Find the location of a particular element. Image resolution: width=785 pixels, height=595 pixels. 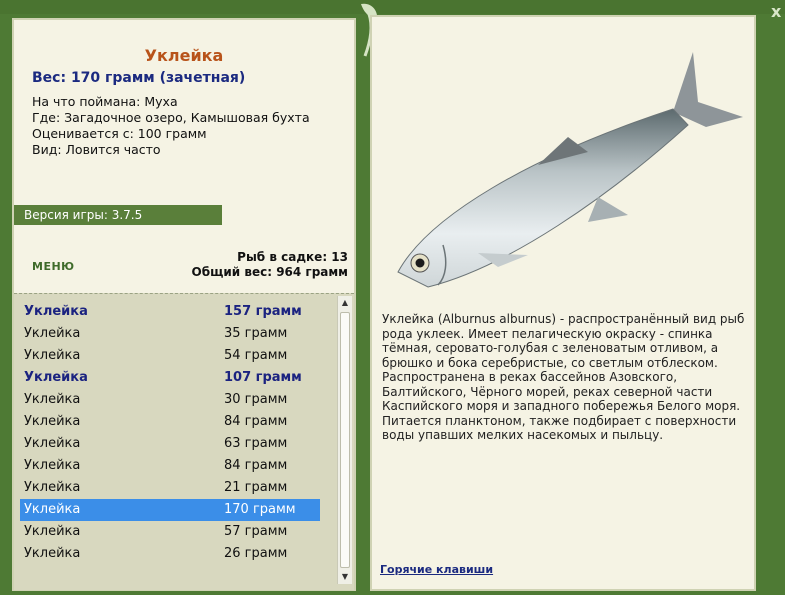

scroll-down-arrow-icon: ▼ is located at coordinates (345, 577).